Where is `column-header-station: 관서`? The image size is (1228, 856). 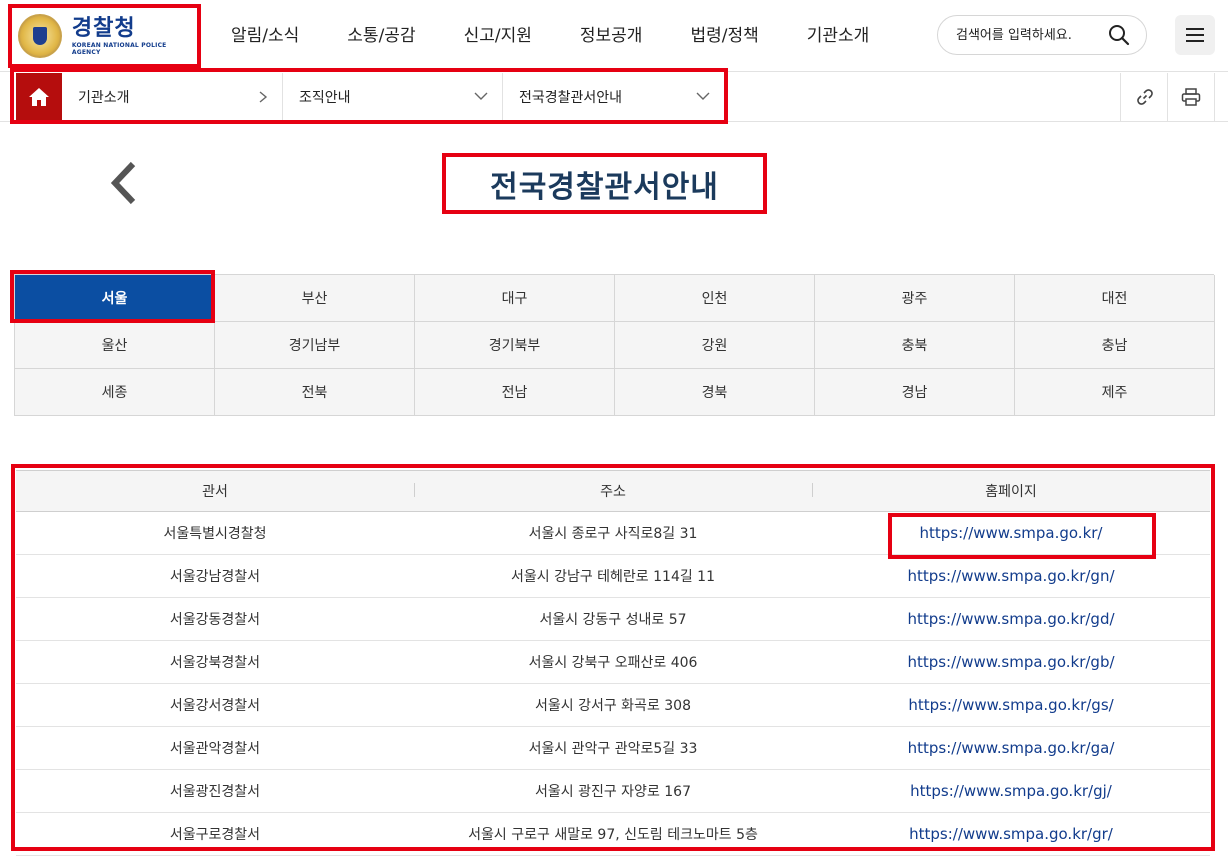
column-header-station: 관서 is located at coordinates (215, 492).